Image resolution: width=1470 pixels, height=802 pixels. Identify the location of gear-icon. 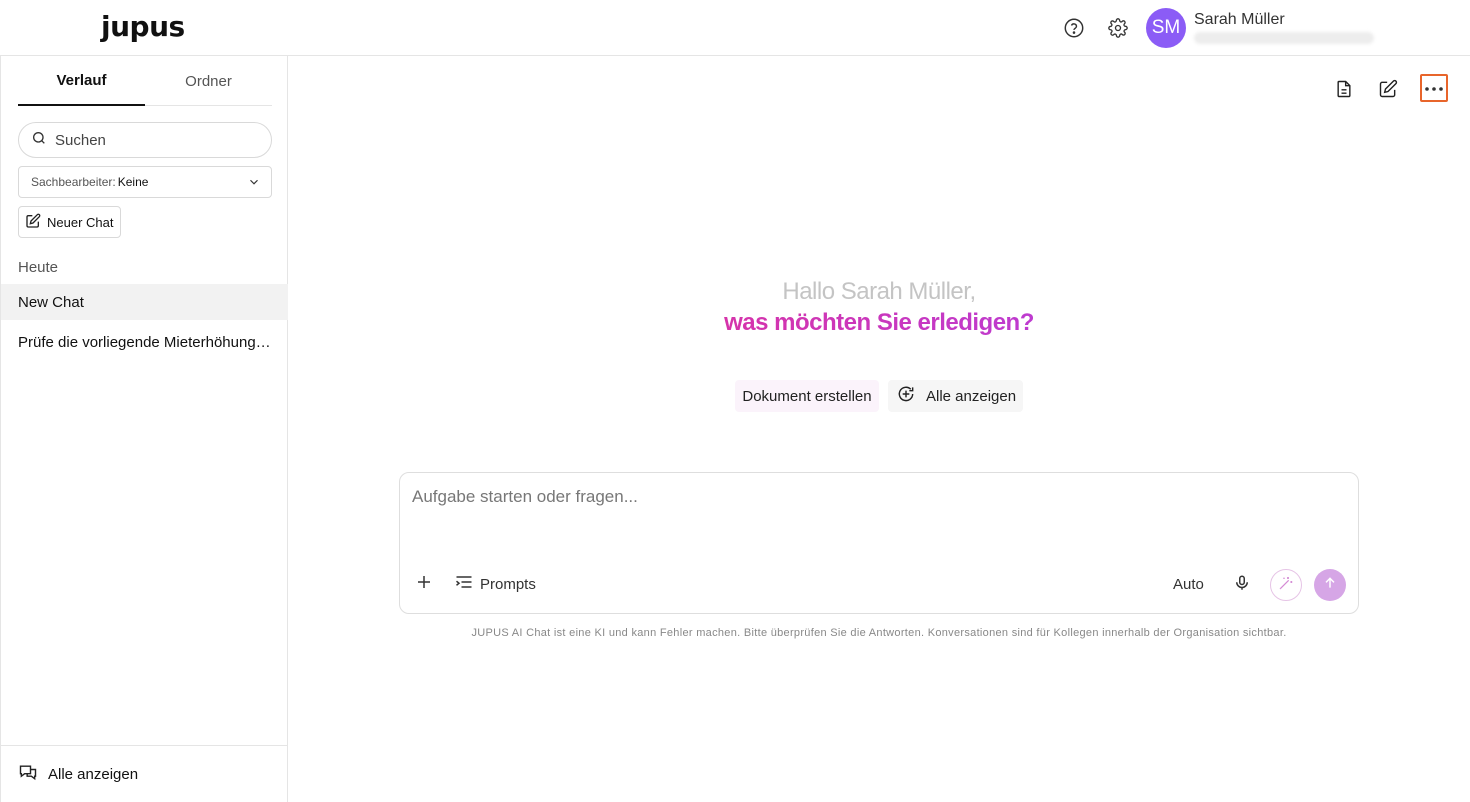
(1118, 28).